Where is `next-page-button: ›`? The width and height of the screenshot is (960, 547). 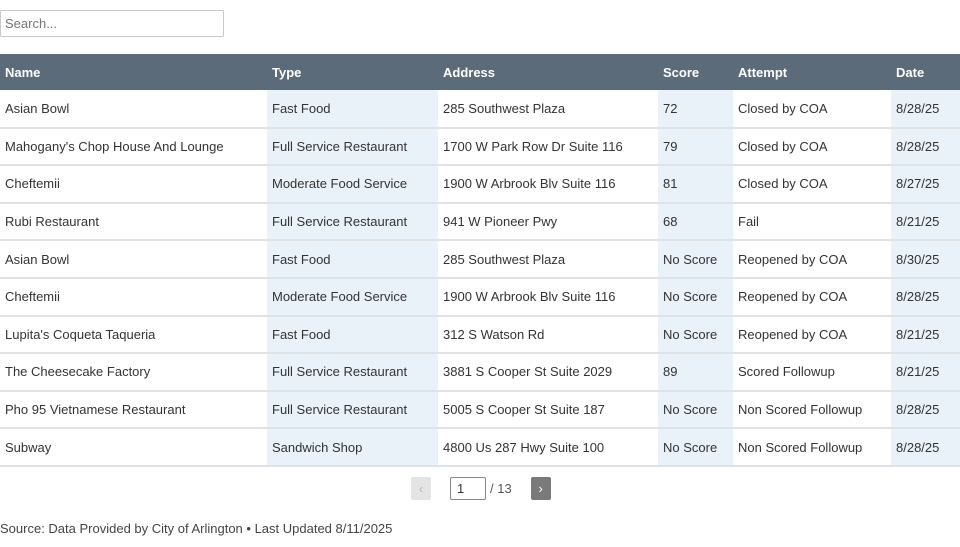 next-page-button: › is located at coordinates (540, 488).